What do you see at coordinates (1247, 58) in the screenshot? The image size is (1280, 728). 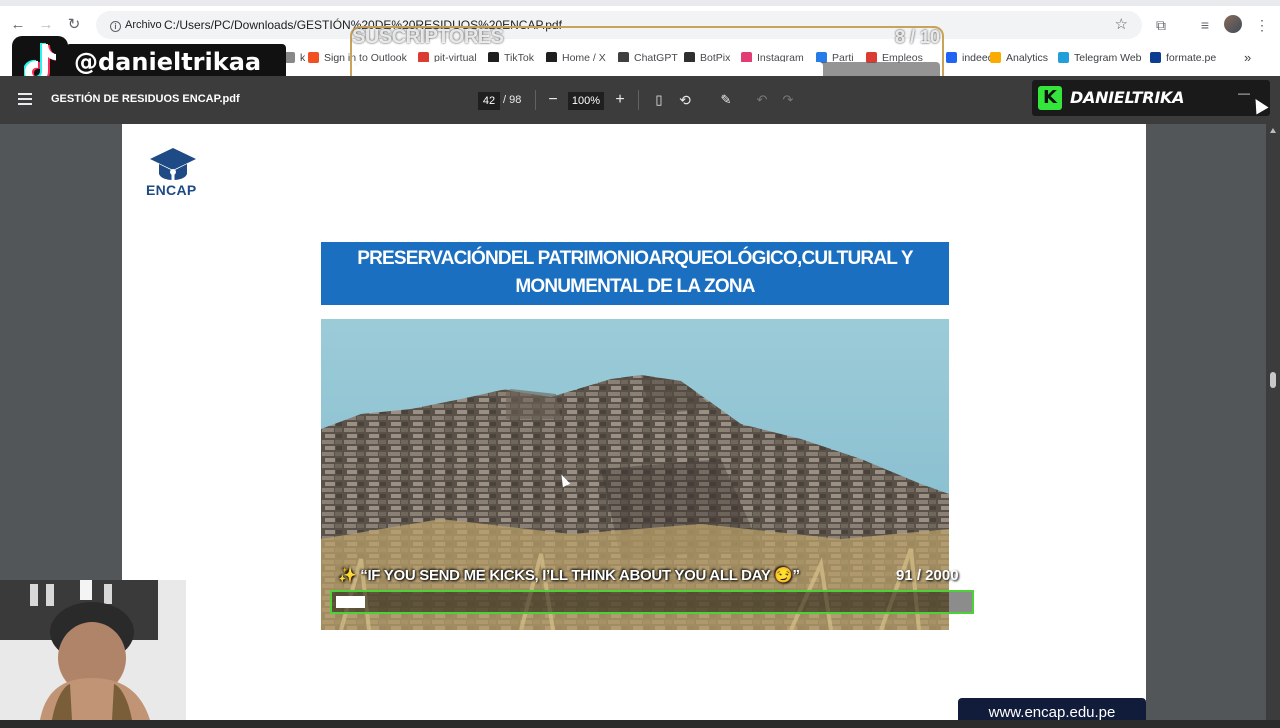 I see `bookmarks-overflow-icon: »` at bounding box center [1247, 58].